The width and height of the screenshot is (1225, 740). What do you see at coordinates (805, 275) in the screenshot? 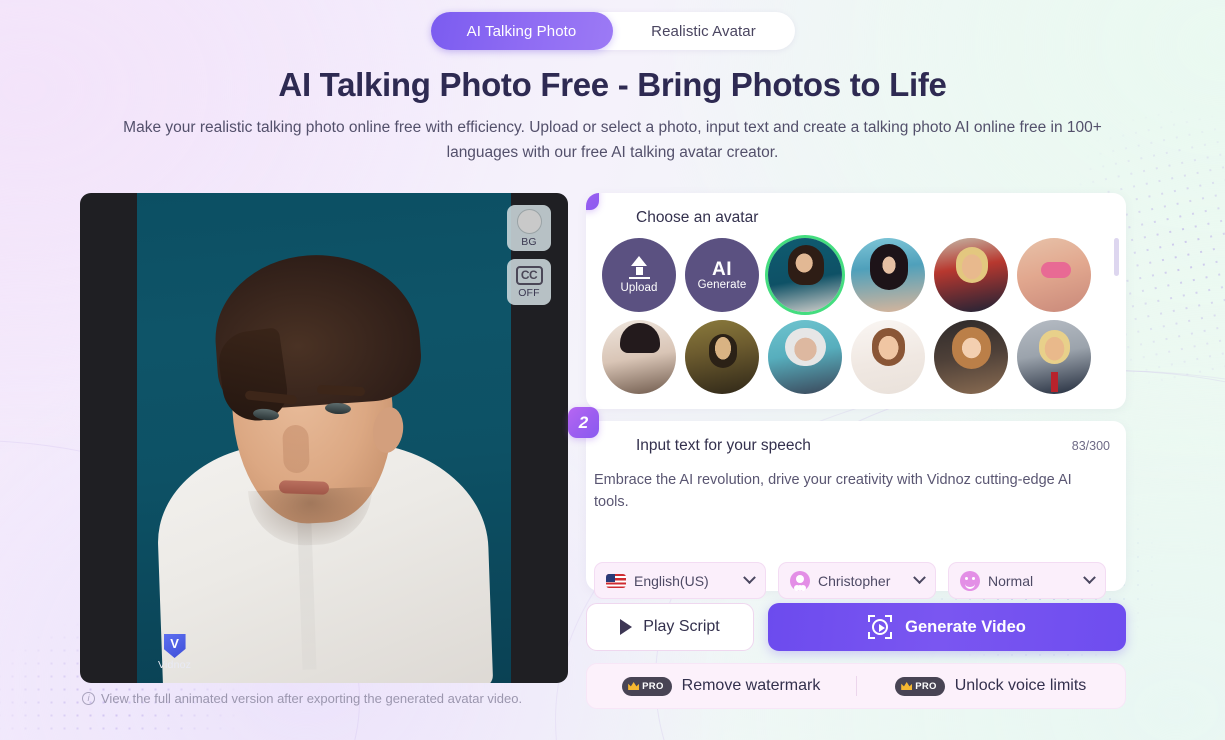
I see `avatar-option-man-teal` at bounding box center [805, 275].